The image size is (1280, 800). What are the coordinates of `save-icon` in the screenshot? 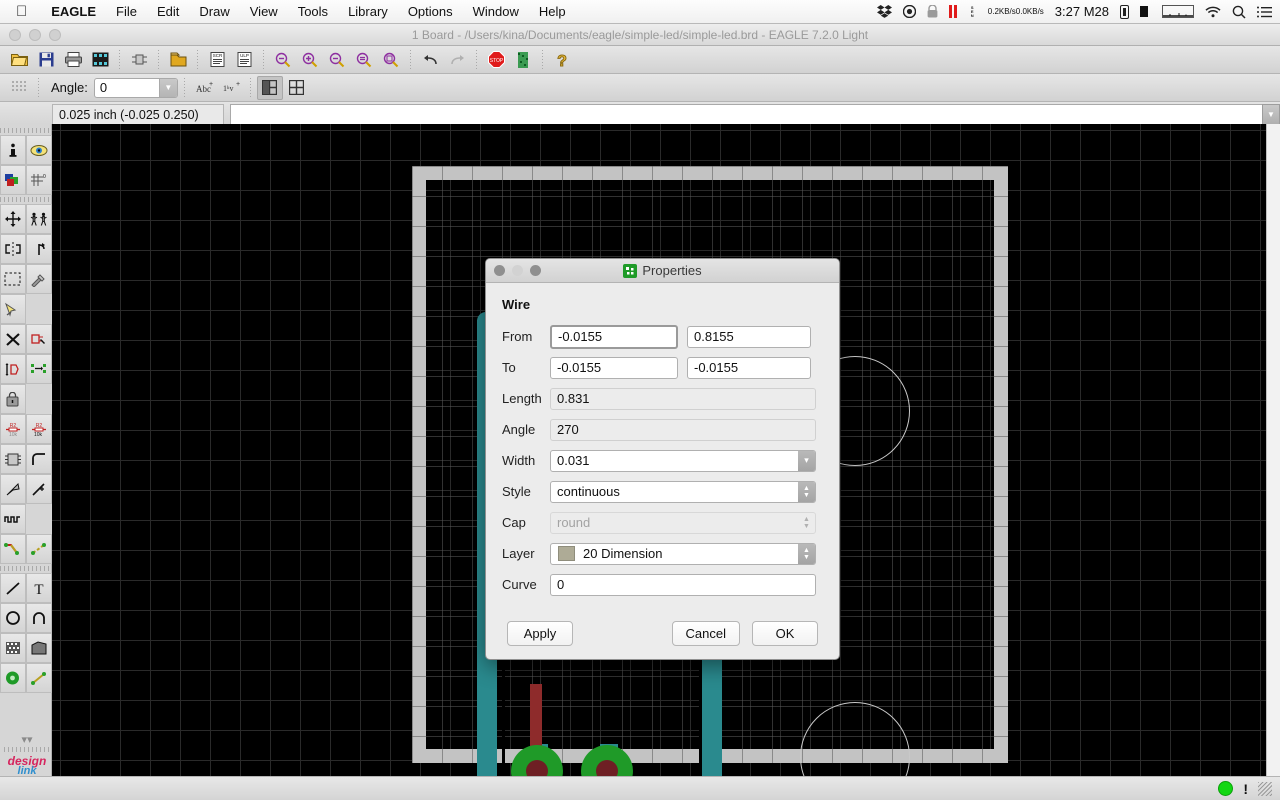 It's located at (46, 60).